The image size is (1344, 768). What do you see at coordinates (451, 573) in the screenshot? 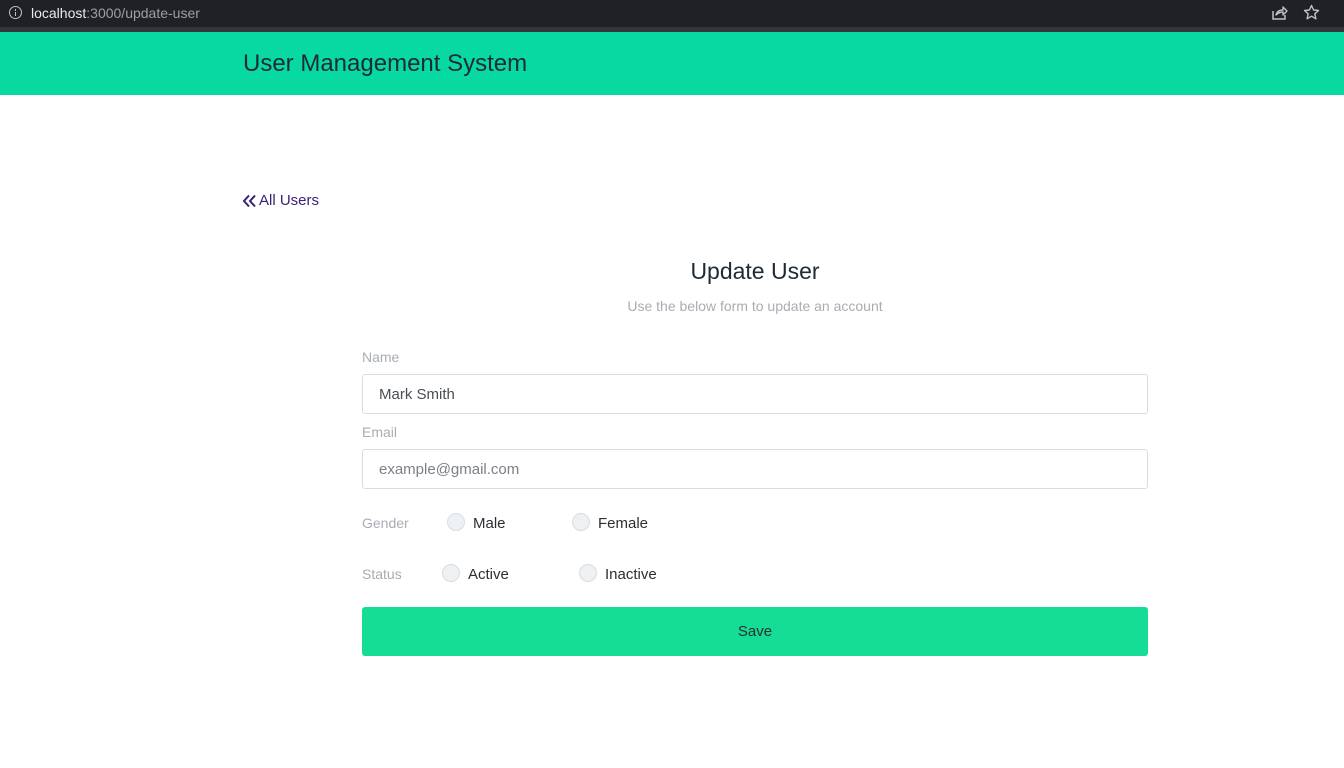
I see `status-active-radio` at bounding box center [451, 573].